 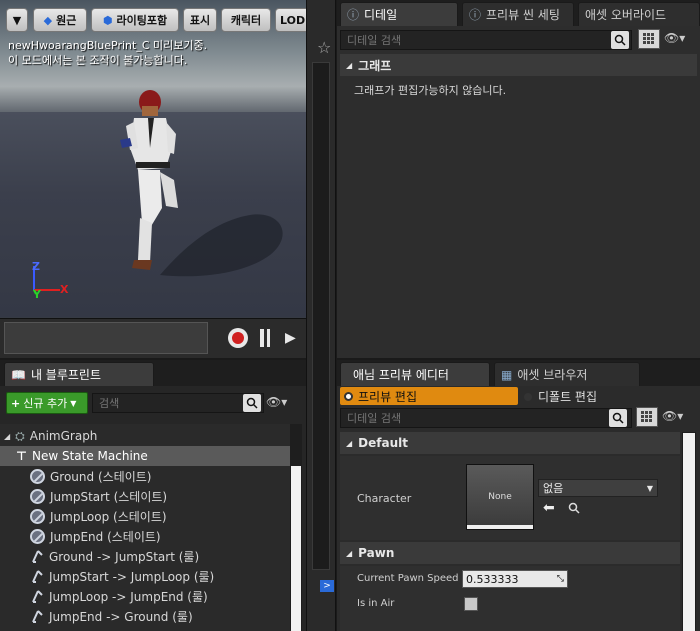 I want to click on pause-button, so click(x=265, y=338).